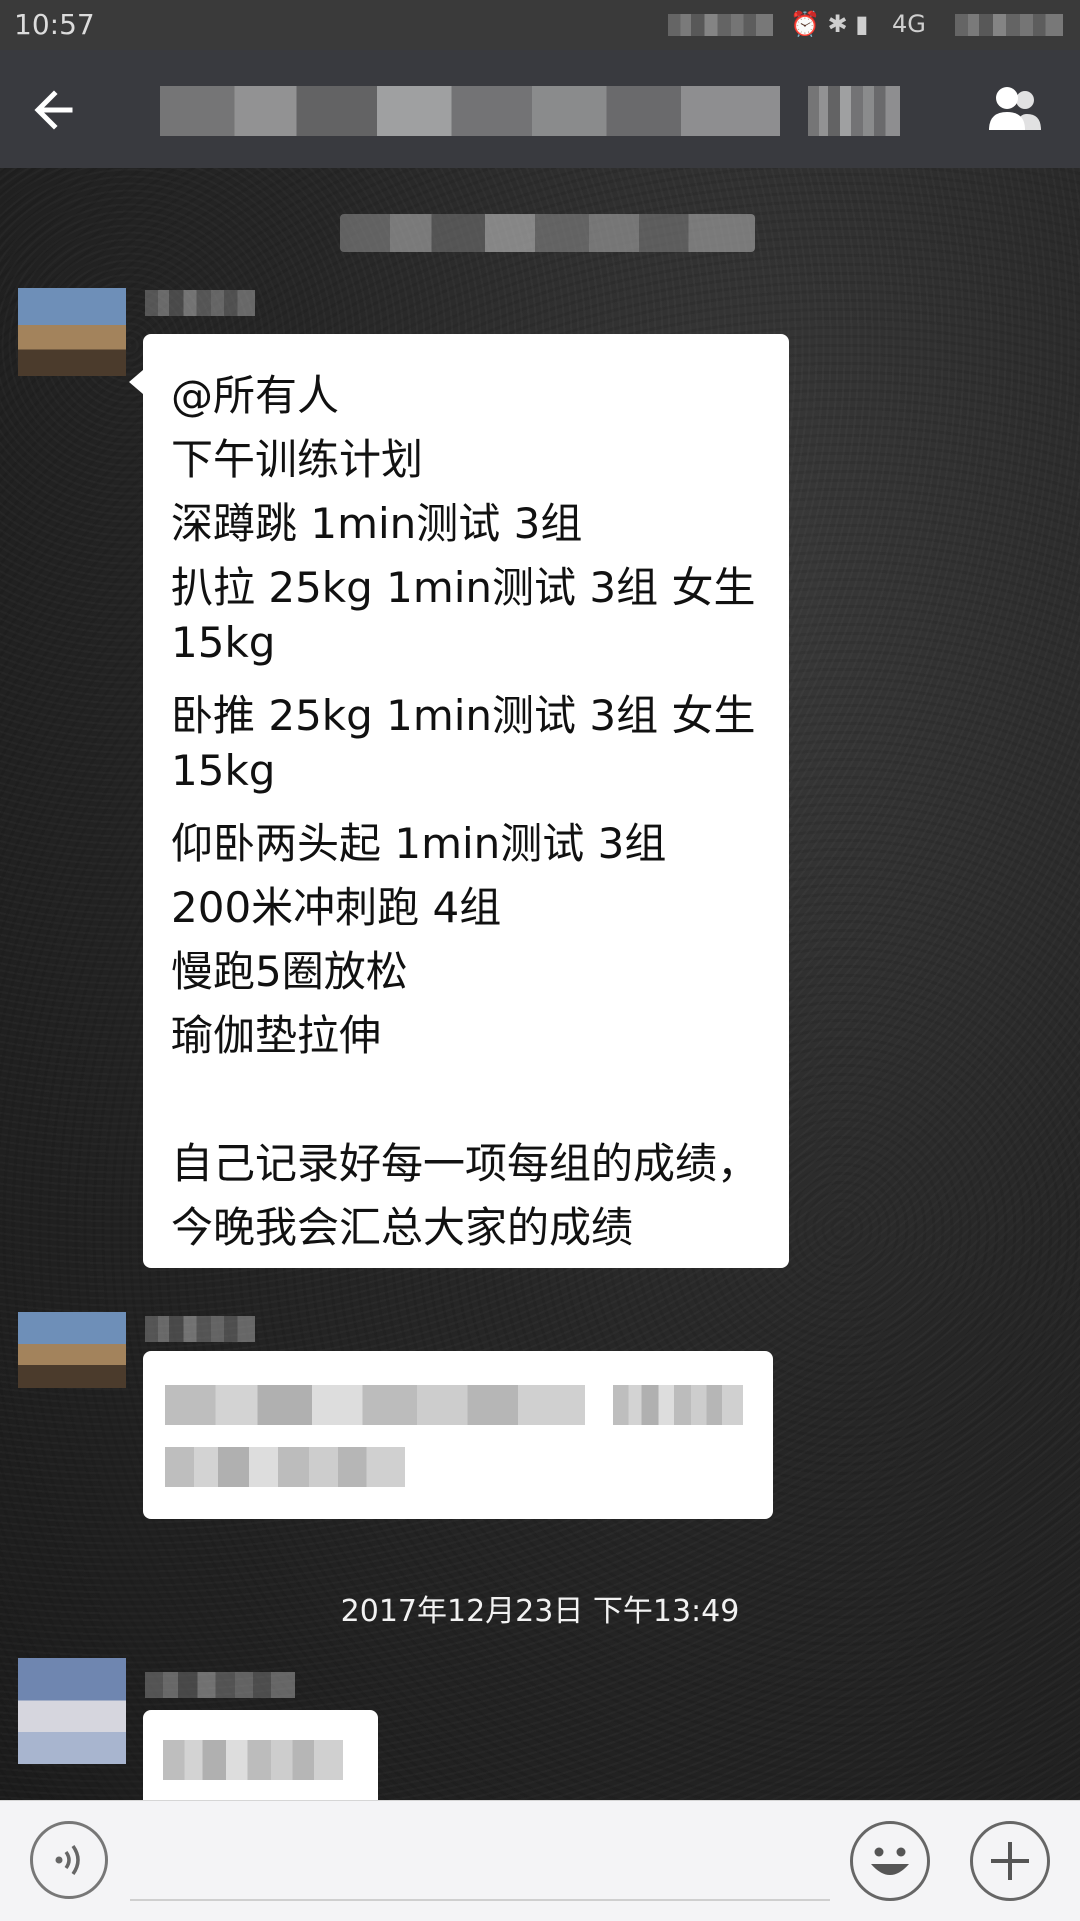  What do you see at coordinates (540, 25) in the screenshot?
I see `status-bar: 10:57 ⏰ ✱ ▮ 4G` at bounding box center [540, 25].